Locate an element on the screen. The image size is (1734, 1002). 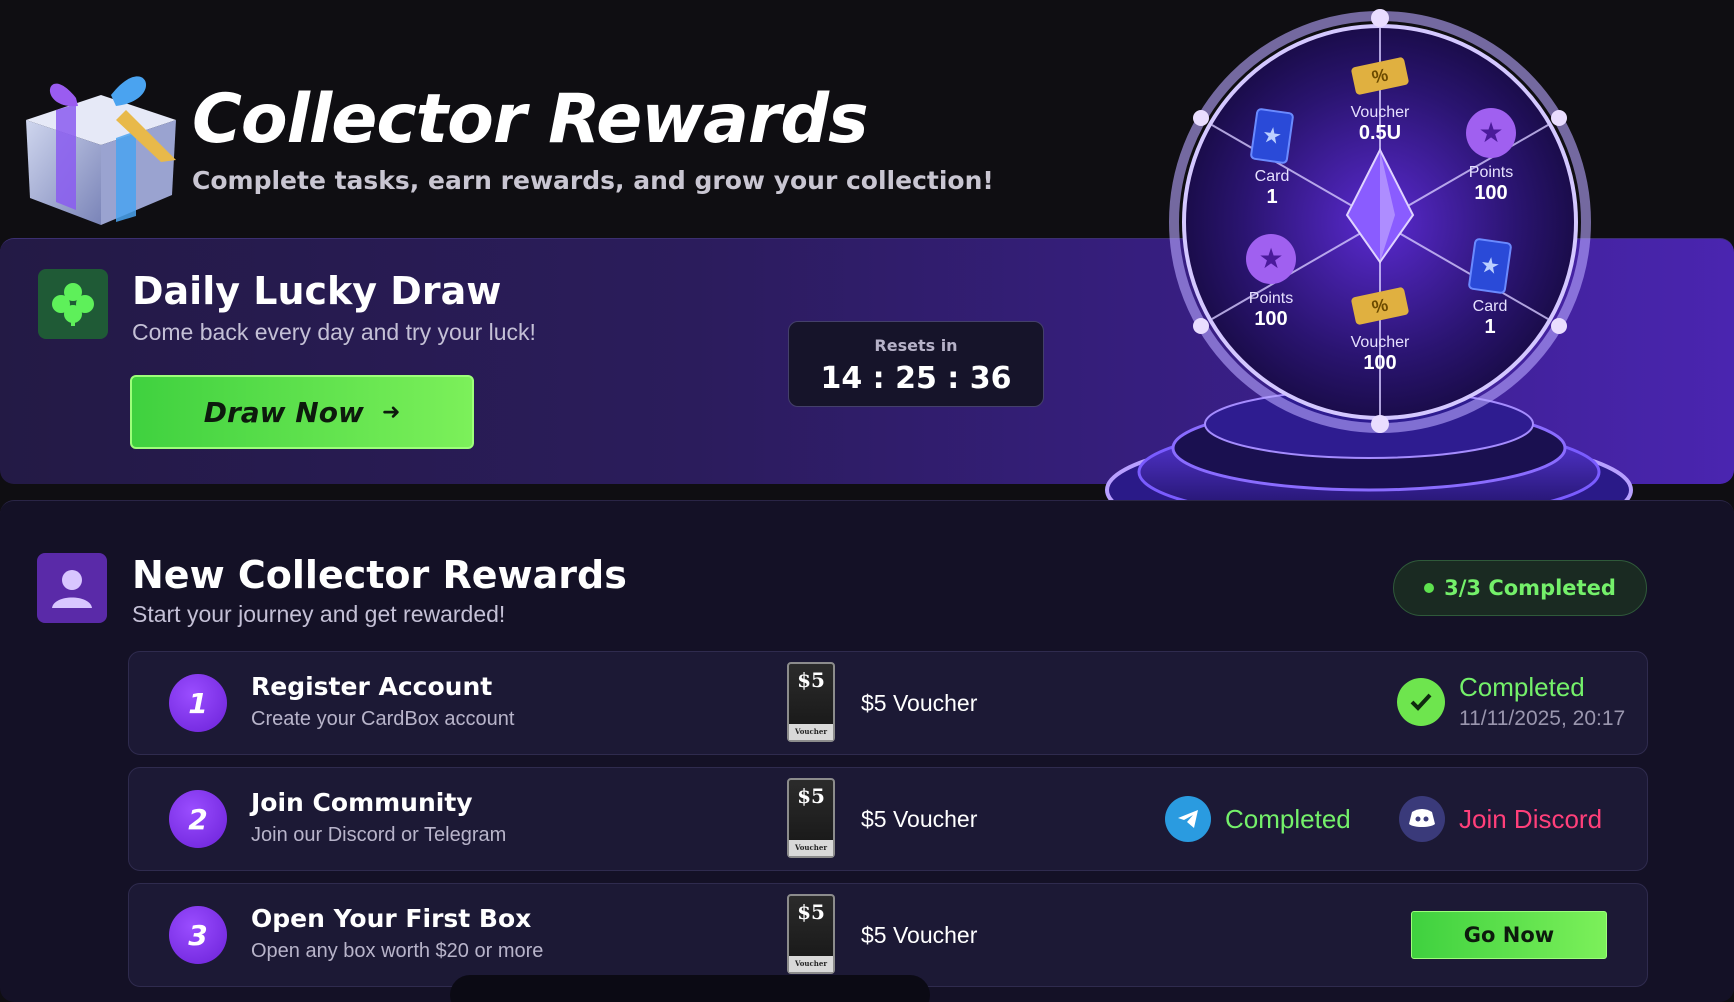
task-status: Completed 11/11/2025, 20:17 is located at coordinates (1511, 701).